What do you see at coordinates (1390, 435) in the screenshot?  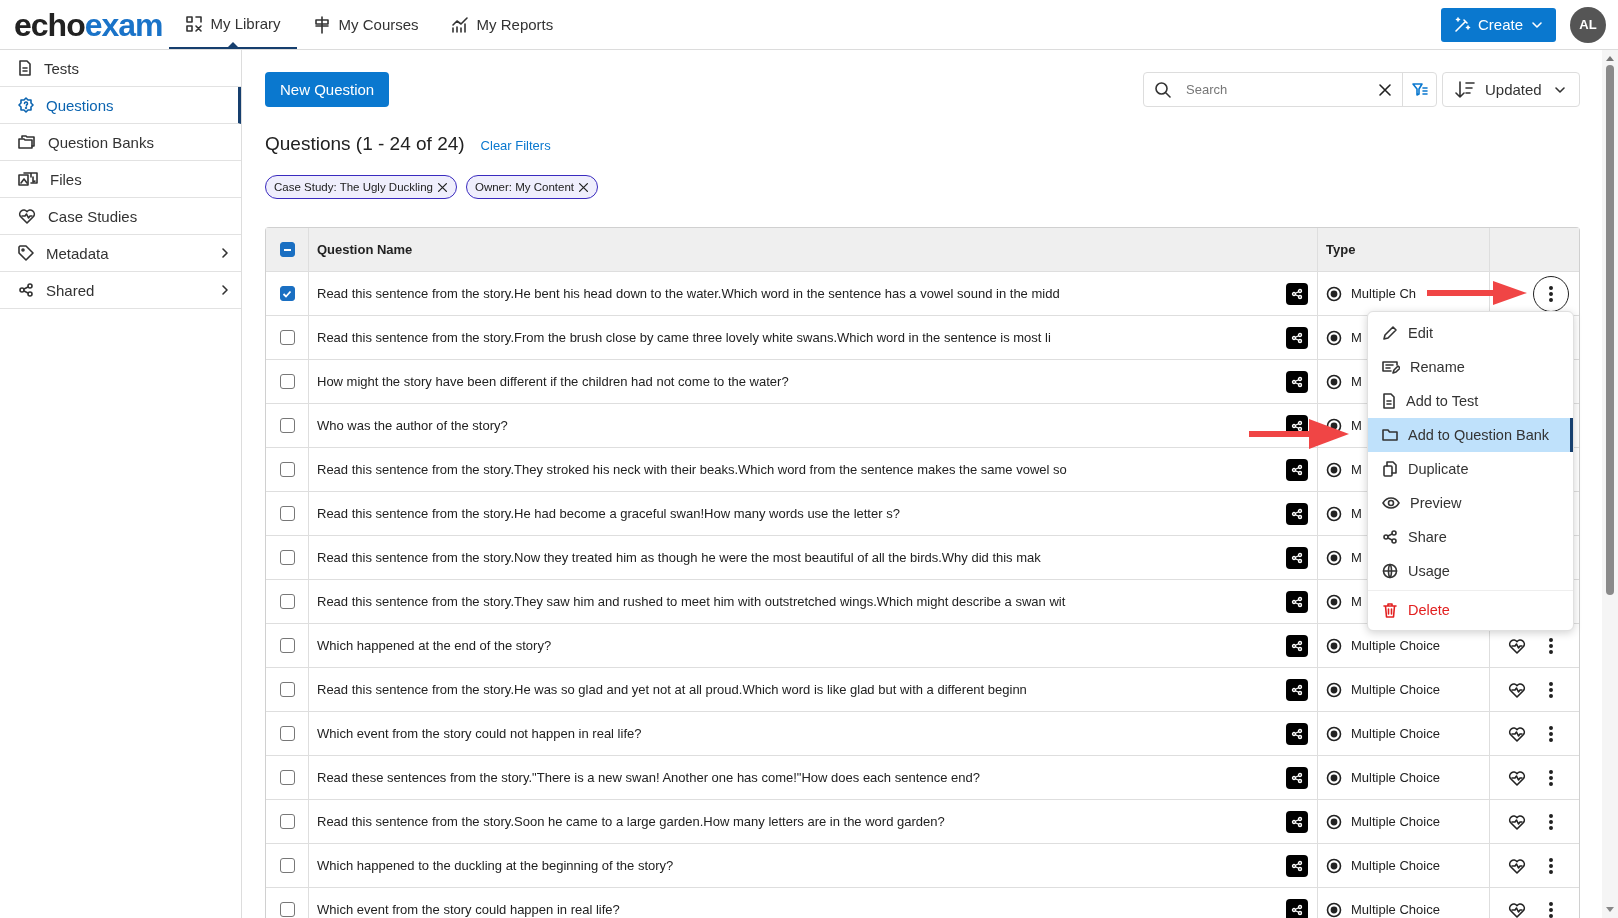 I see `folder-icon` at bounding box center [1390, 435].